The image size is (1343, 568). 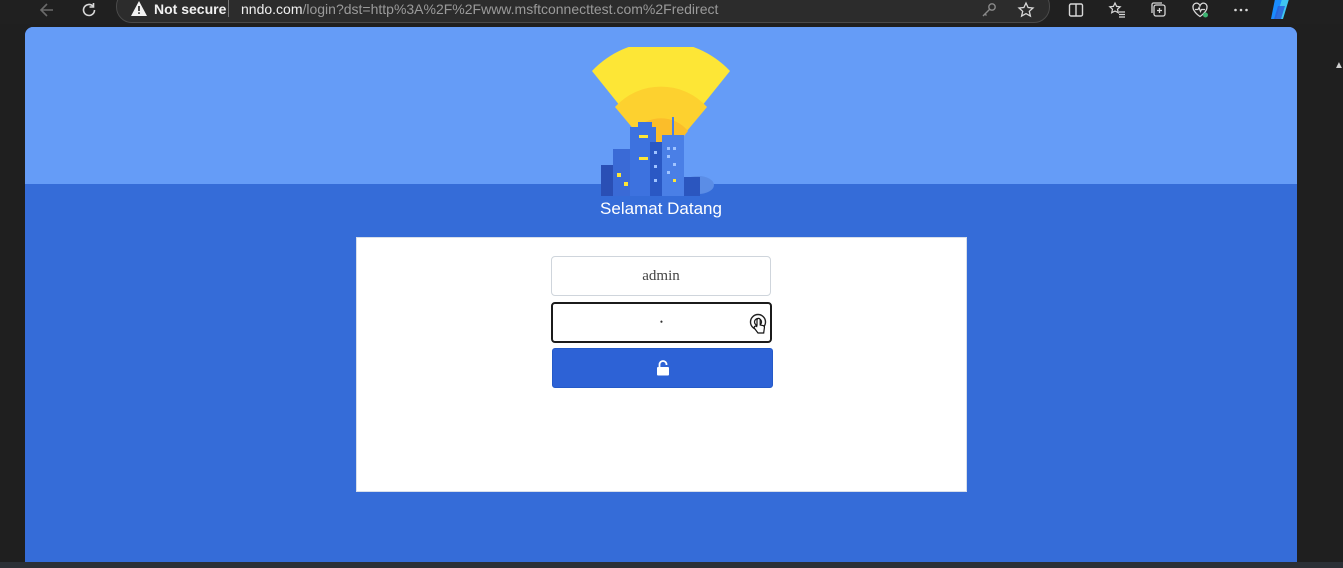 I want to click on key-icon, so click(x=989, y=10).